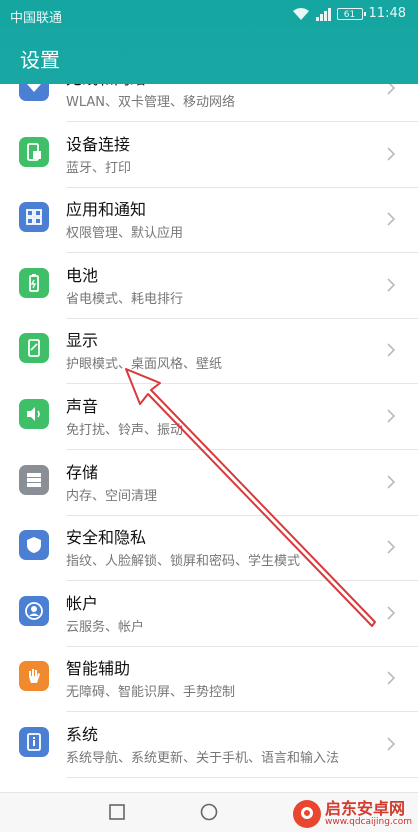 This screenshot has height=832, width=418. I want to click on recents-button, so click(117, 812).